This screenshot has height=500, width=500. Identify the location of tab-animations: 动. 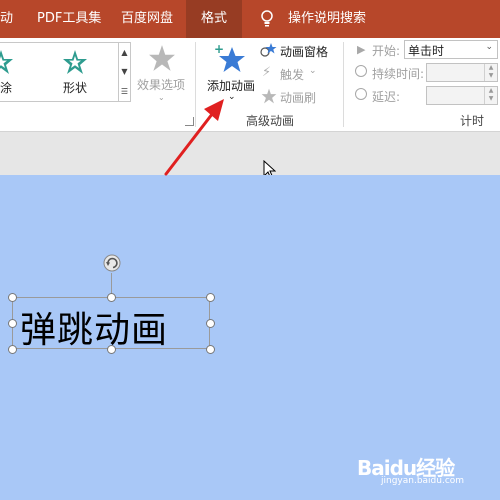
(6, 19).